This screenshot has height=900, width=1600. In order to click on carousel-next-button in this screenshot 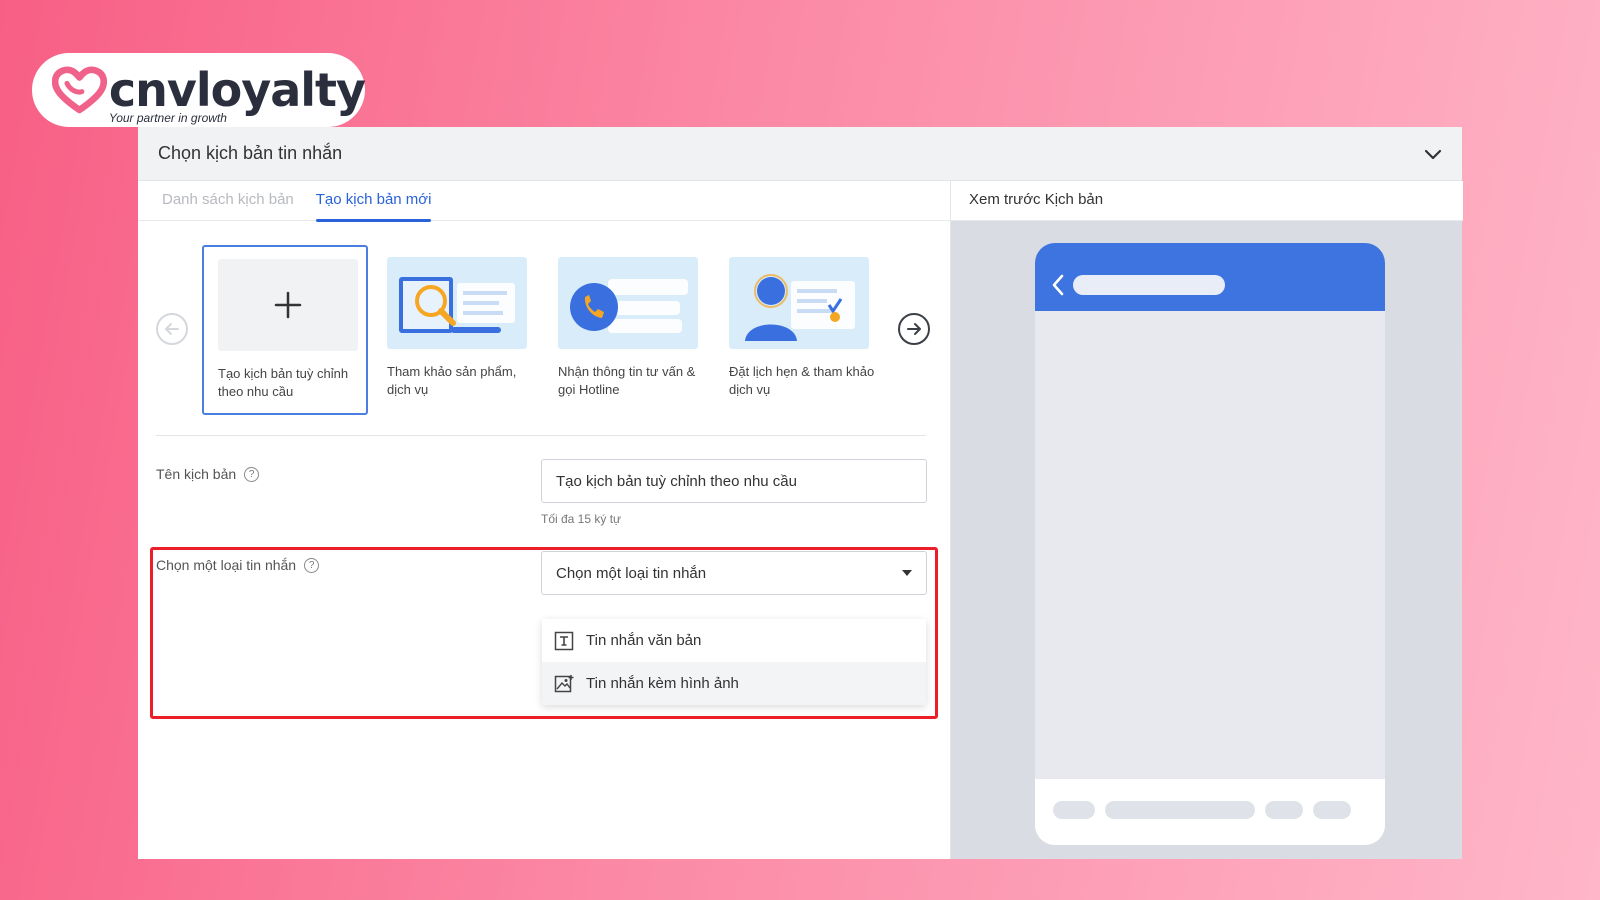, I will do `click(914, 329)`.